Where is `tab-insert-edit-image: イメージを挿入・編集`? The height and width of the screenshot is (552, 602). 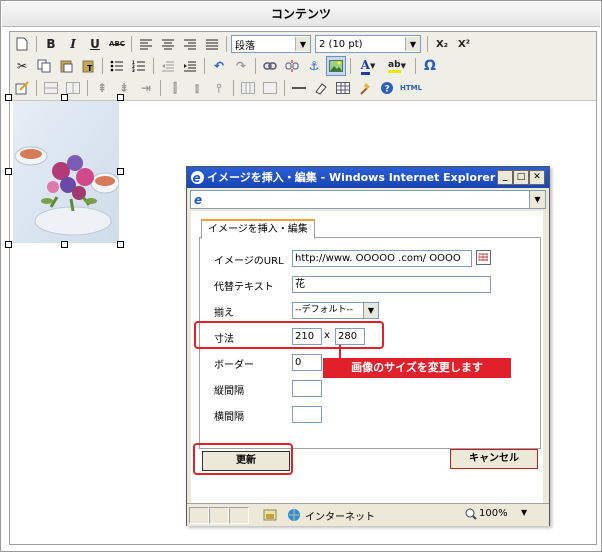
tab-insert-edit-image: イメージを挿入・編集 is located at coordinates (258, 229).